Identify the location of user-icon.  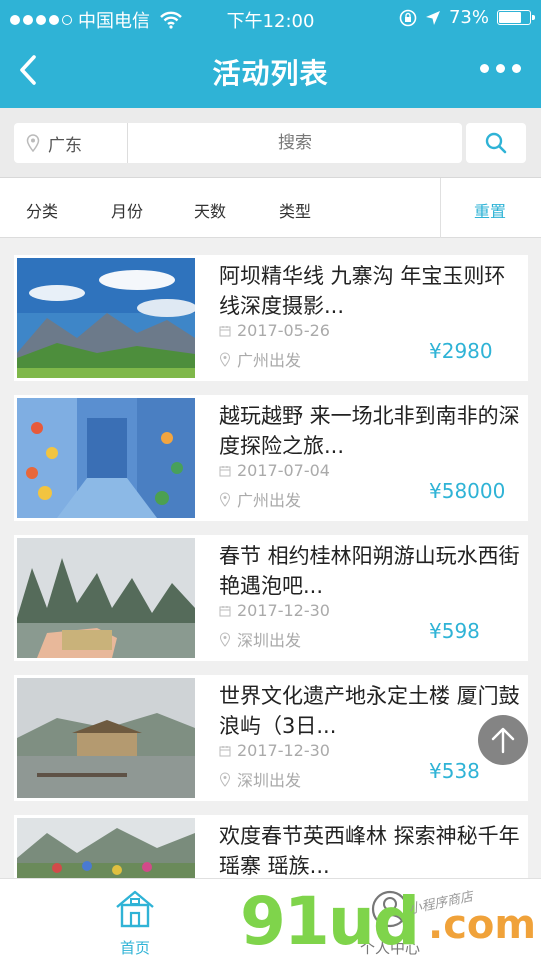
(390, 909).